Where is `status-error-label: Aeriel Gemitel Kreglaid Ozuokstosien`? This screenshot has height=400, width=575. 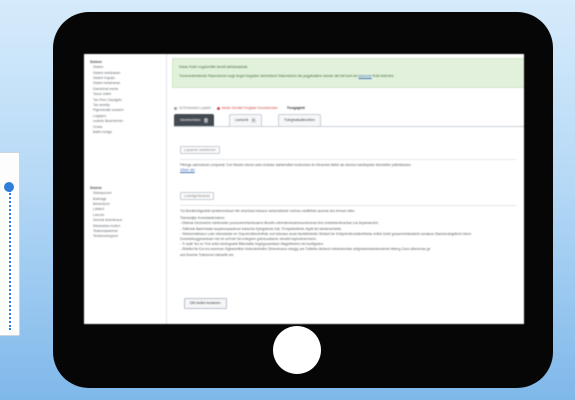
status-error-label: Aeriel Gemitel Kreglaid Ozuokstosien is located at coordinates (249, 108).